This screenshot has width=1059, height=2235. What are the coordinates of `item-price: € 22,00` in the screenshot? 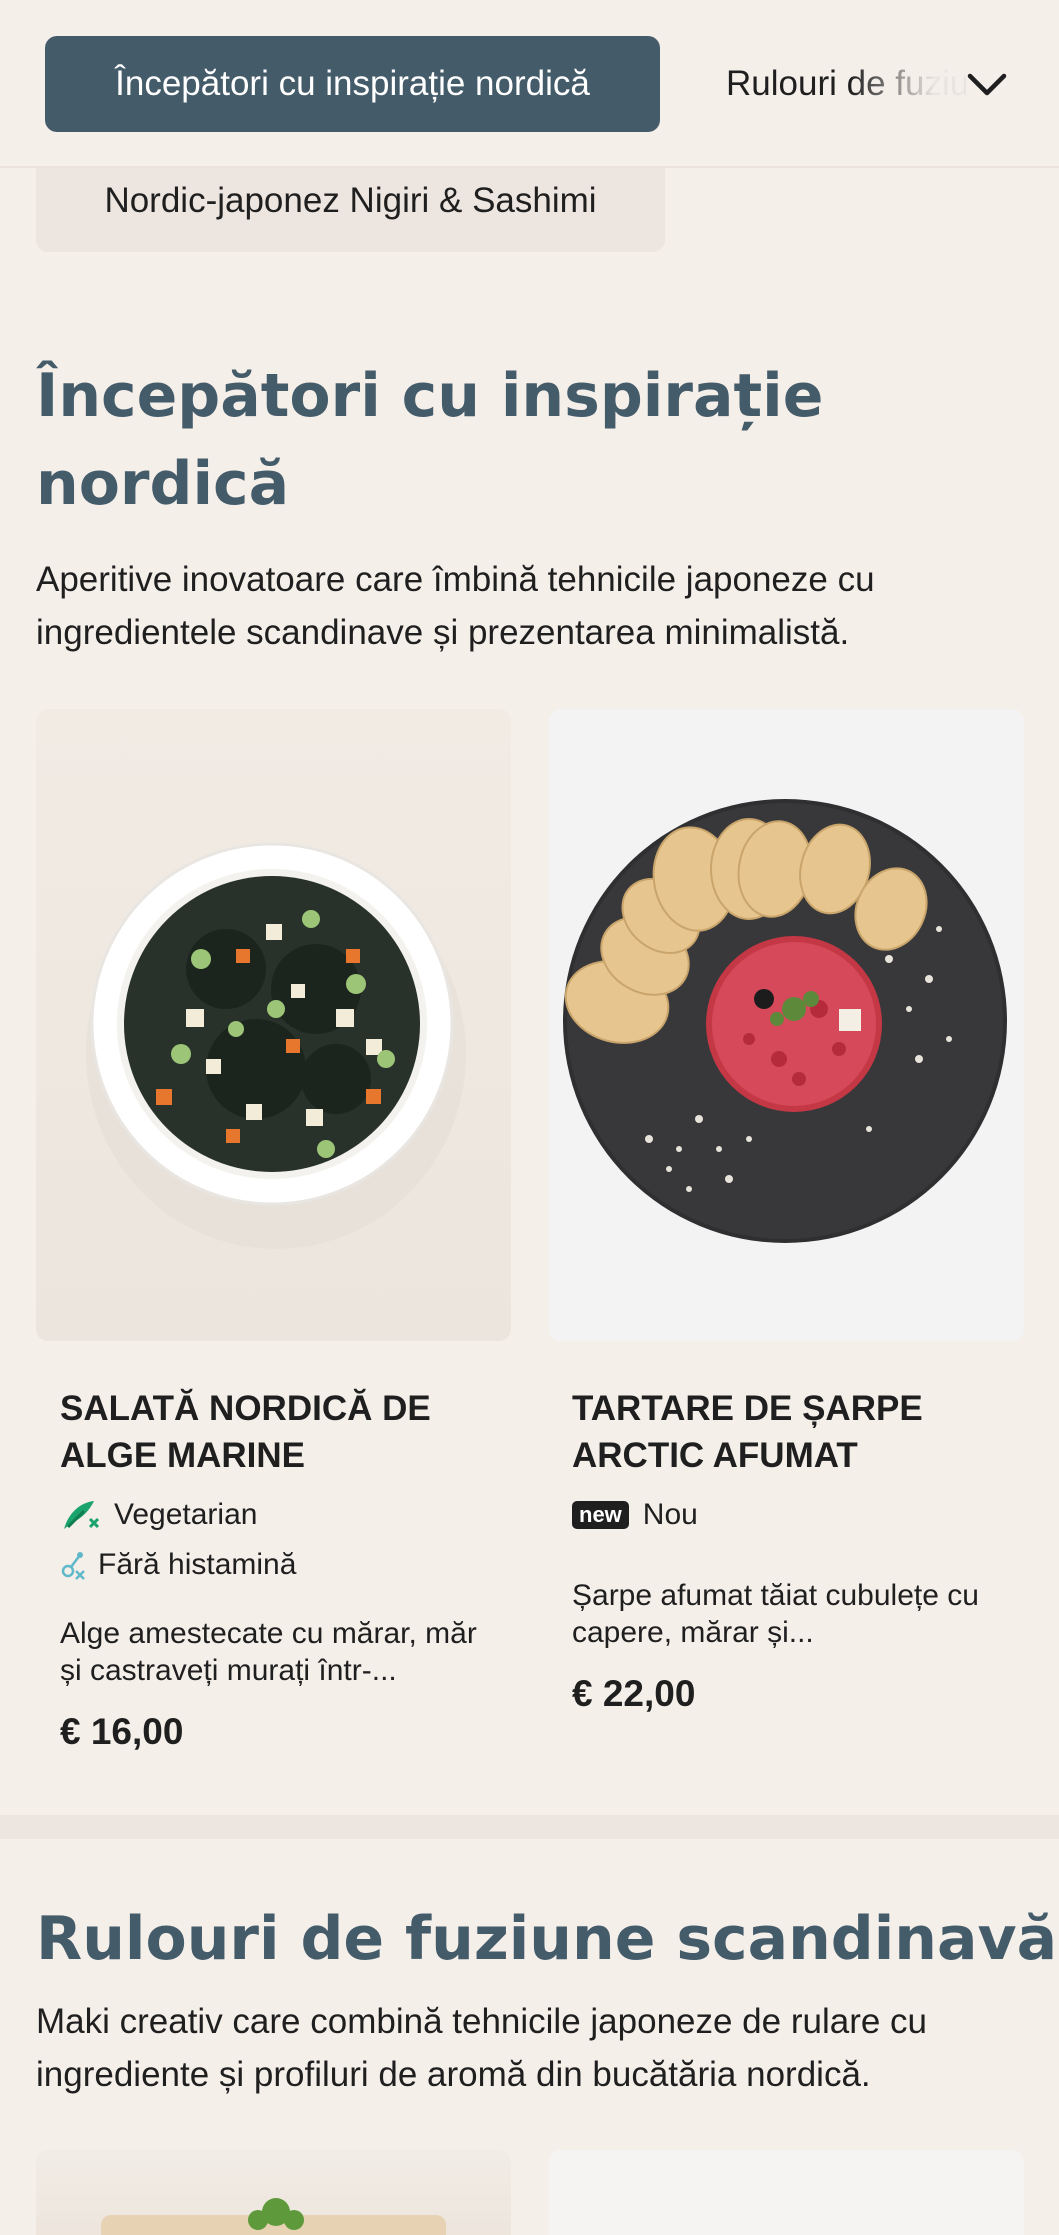 It's located at (634, 1693).